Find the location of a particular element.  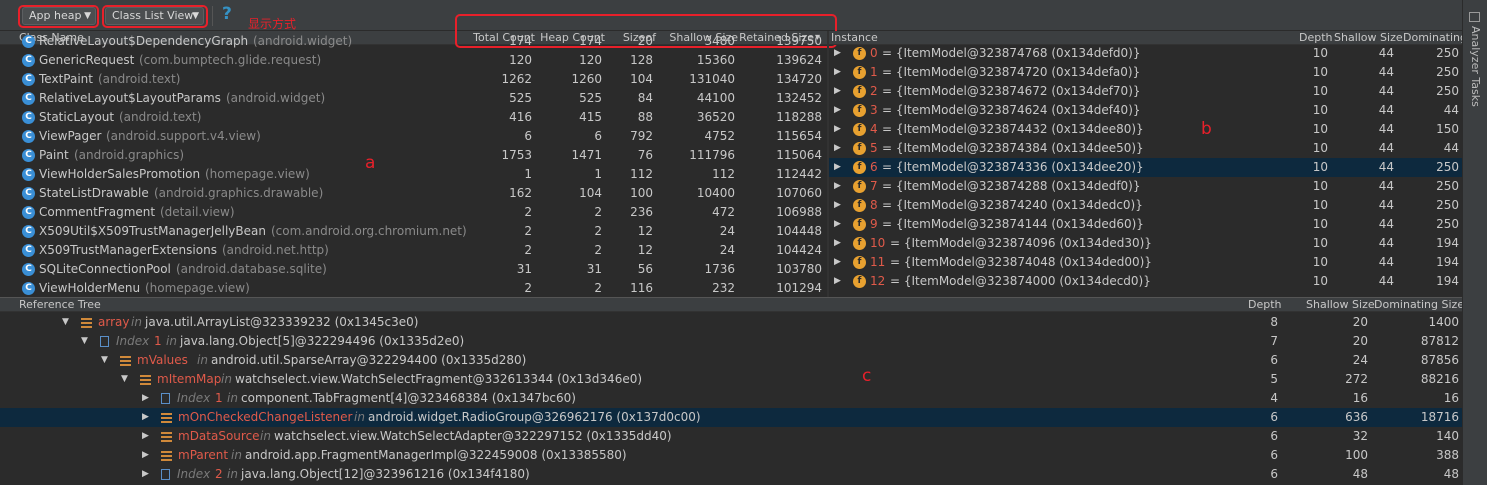

retained-size: 112442 is located at coordinates (799, 174).